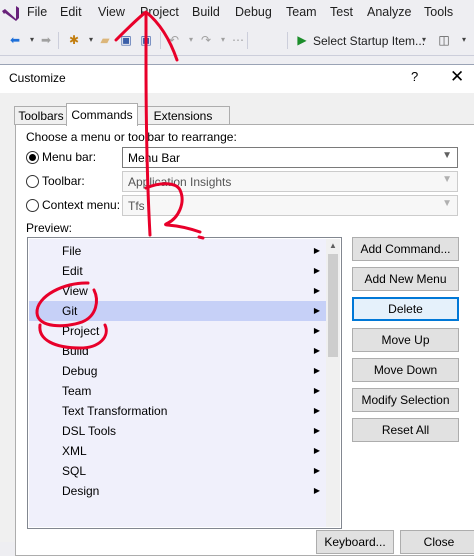 This screenshot has width=474, height=556. I want to click on menu-project: Project, so click(159, 12).